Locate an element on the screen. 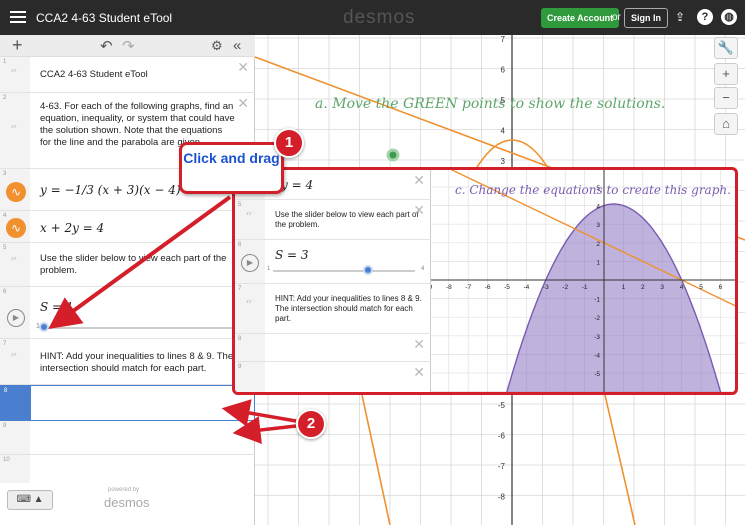 The height and width of the screenshot is (525, 745). help-icon: ? is located at coordinates (705, 17).